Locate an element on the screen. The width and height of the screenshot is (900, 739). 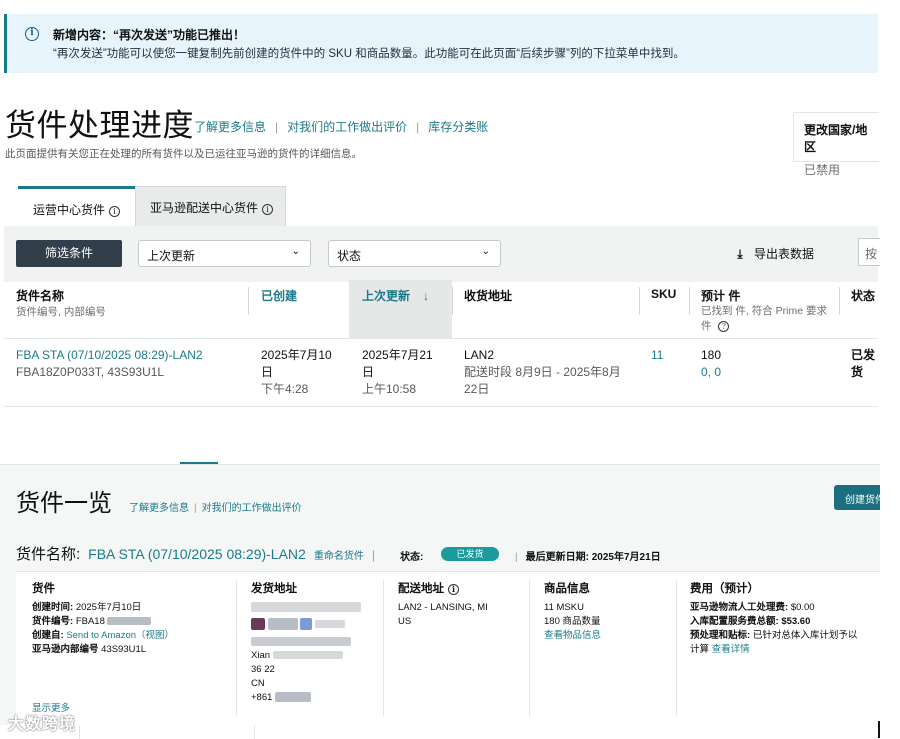
tab-amazon-fc-shipments: 亚马逊配送中心货件 i is located at coordinates (210, 206).